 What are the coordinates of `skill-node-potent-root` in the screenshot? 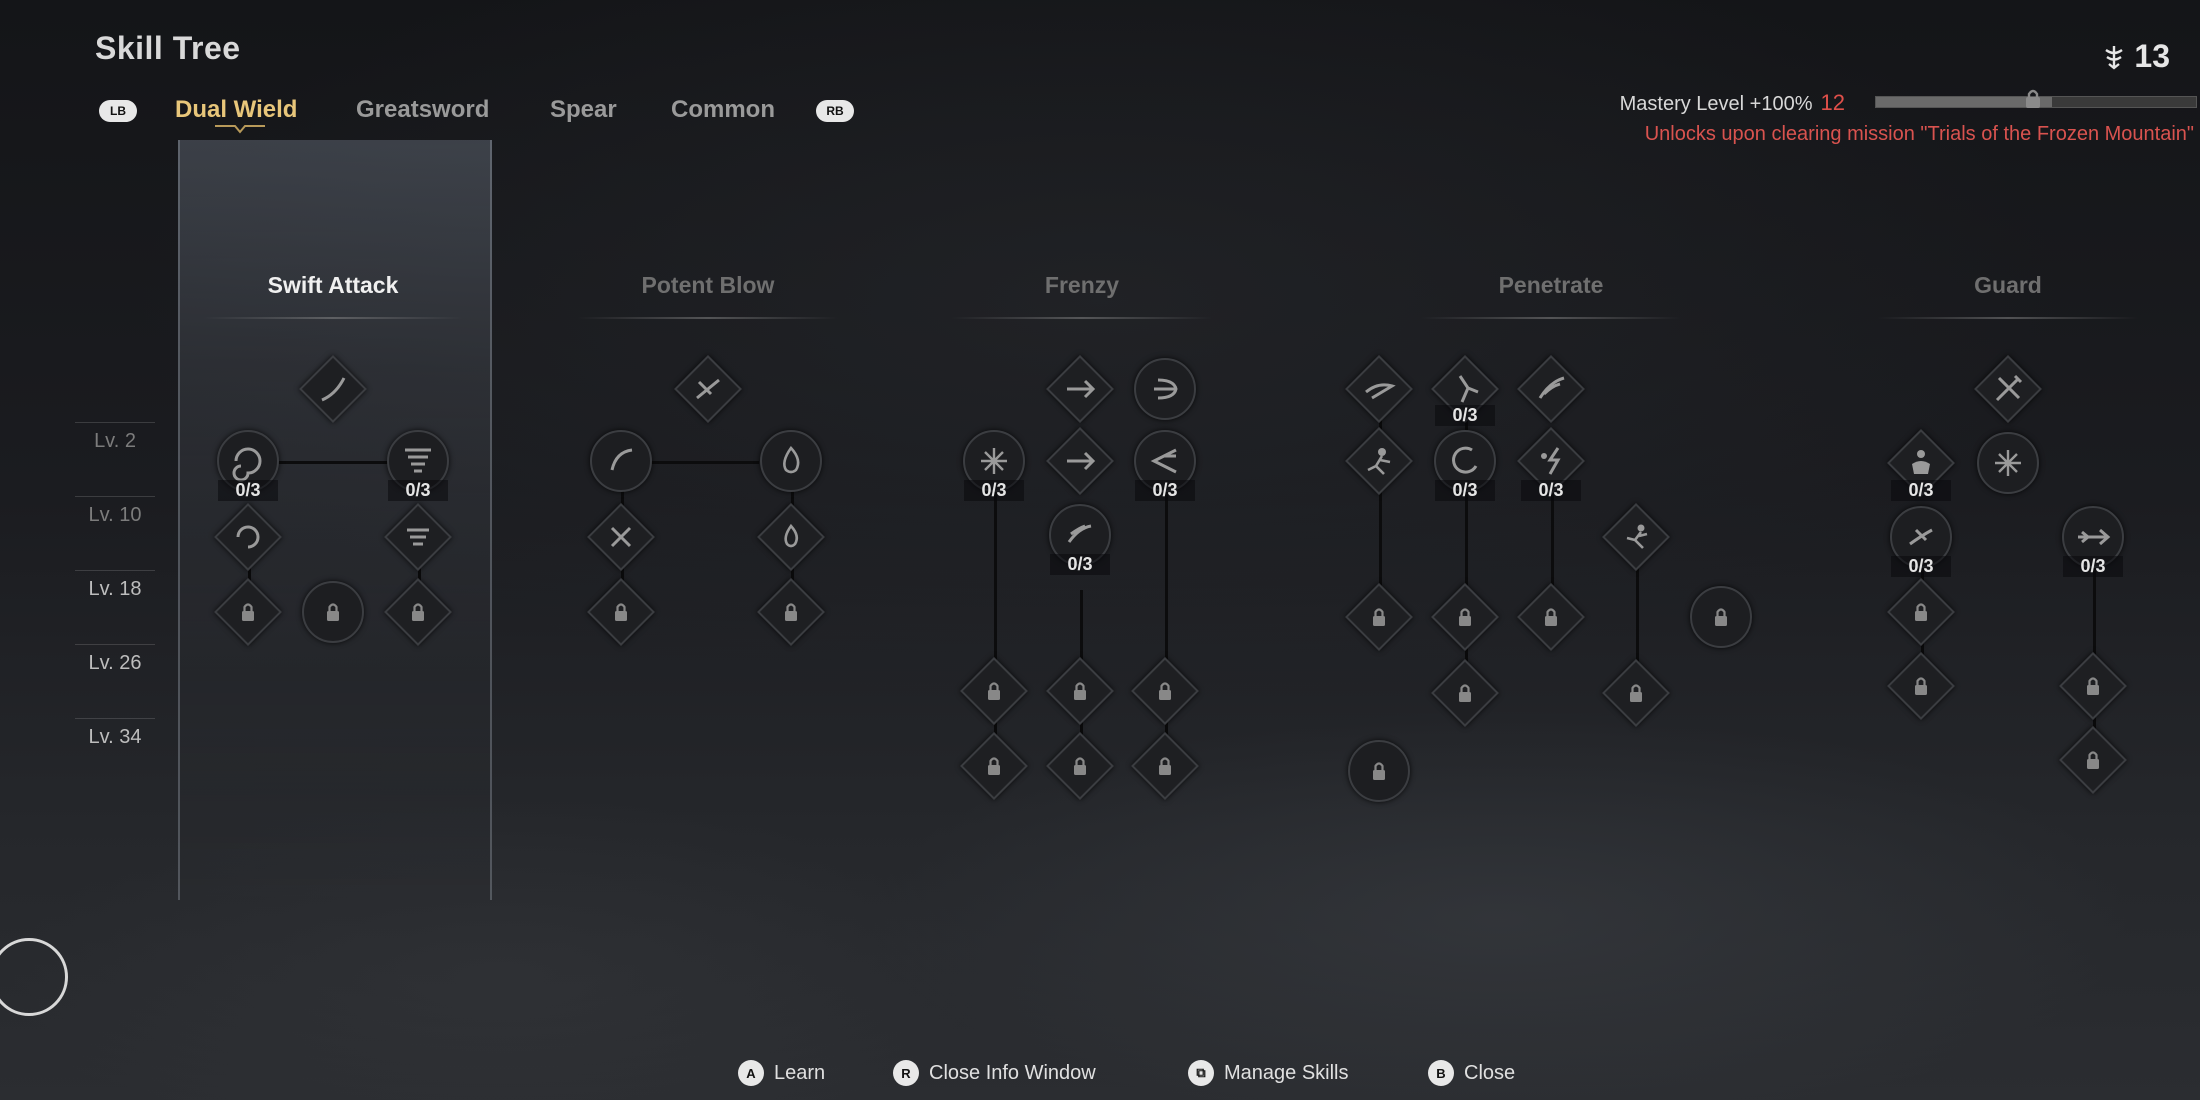 It's located at (708, 389).